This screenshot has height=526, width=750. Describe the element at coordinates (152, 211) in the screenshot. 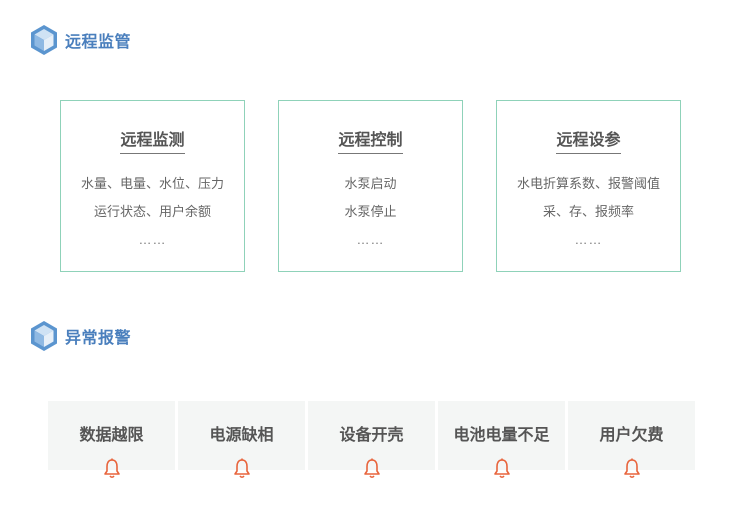

I see `card-line: 运行状态、用户余额` at that location.